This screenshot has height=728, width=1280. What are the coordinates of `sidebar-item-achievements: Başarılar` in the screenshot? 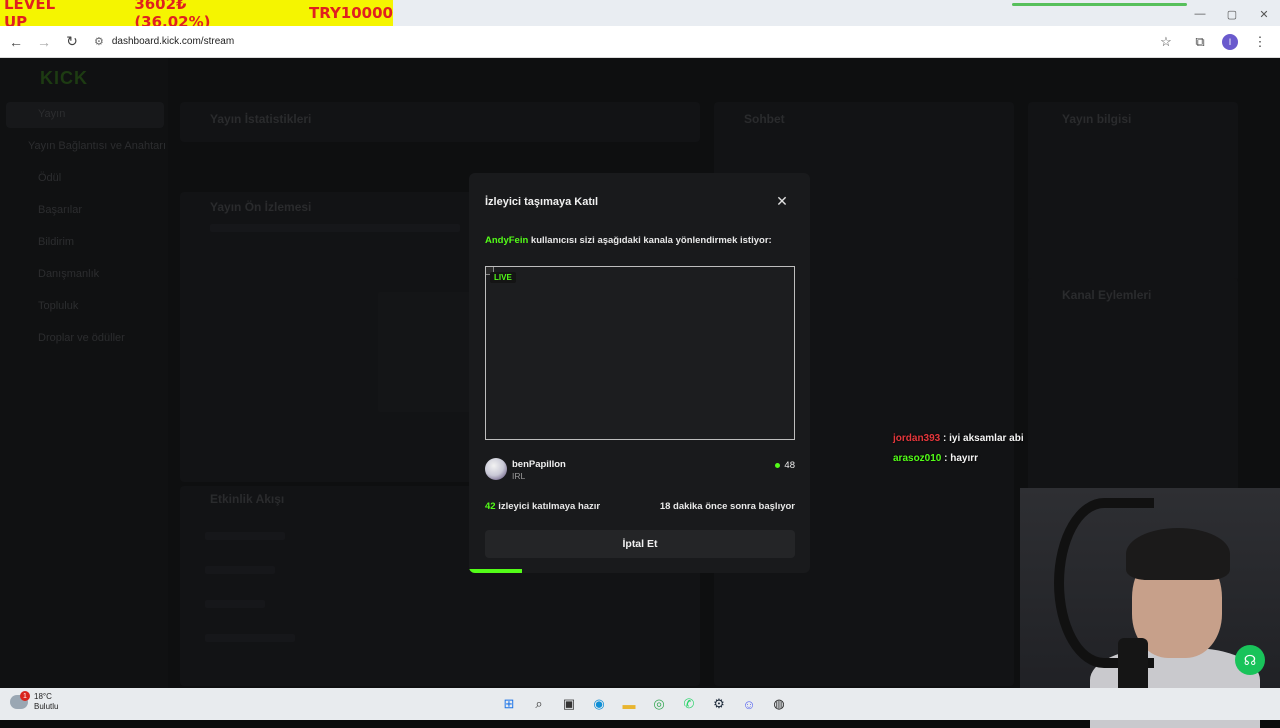 It's located at (60, 210).